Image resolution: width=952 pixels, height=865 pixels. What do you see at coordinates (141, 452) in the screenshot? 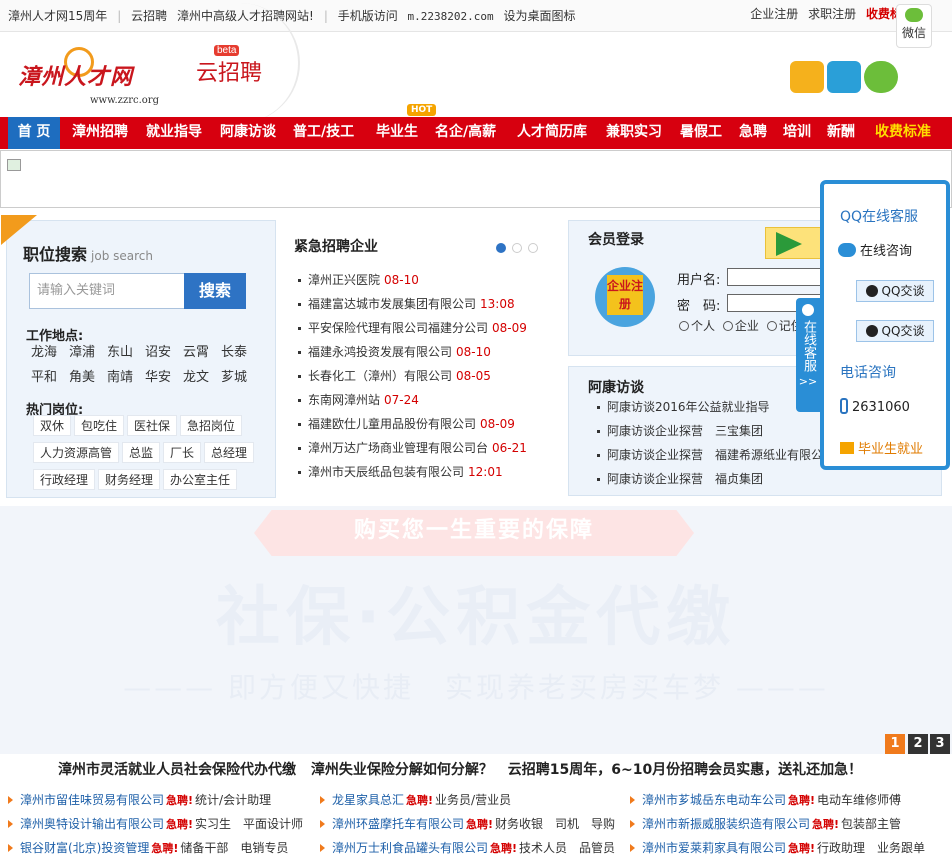
I see `hot-job-tag: 总监` at bounding box center [141, 452].